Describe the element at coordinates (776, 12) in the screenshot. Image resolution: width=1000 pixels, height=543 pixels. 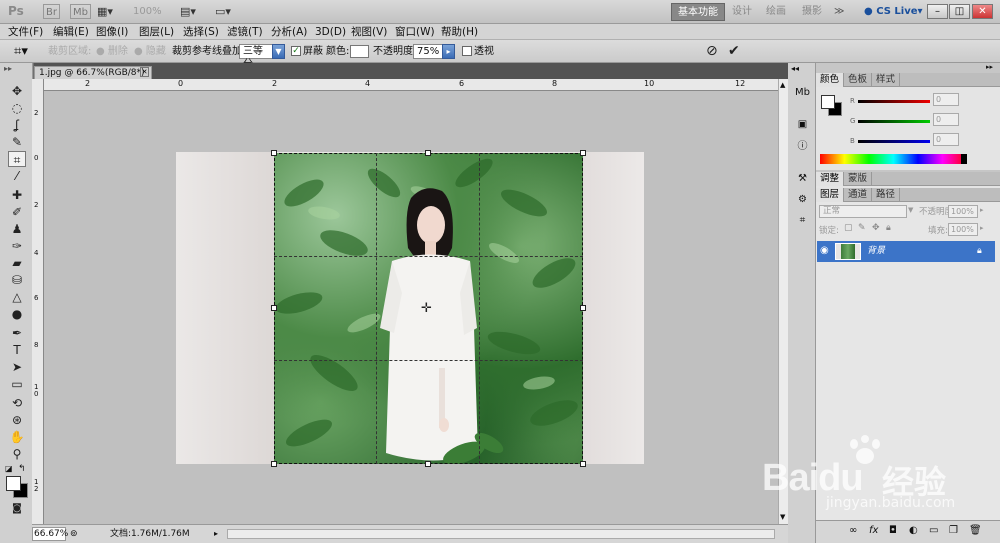
I see `workspace-painting: 绘画` at that location.